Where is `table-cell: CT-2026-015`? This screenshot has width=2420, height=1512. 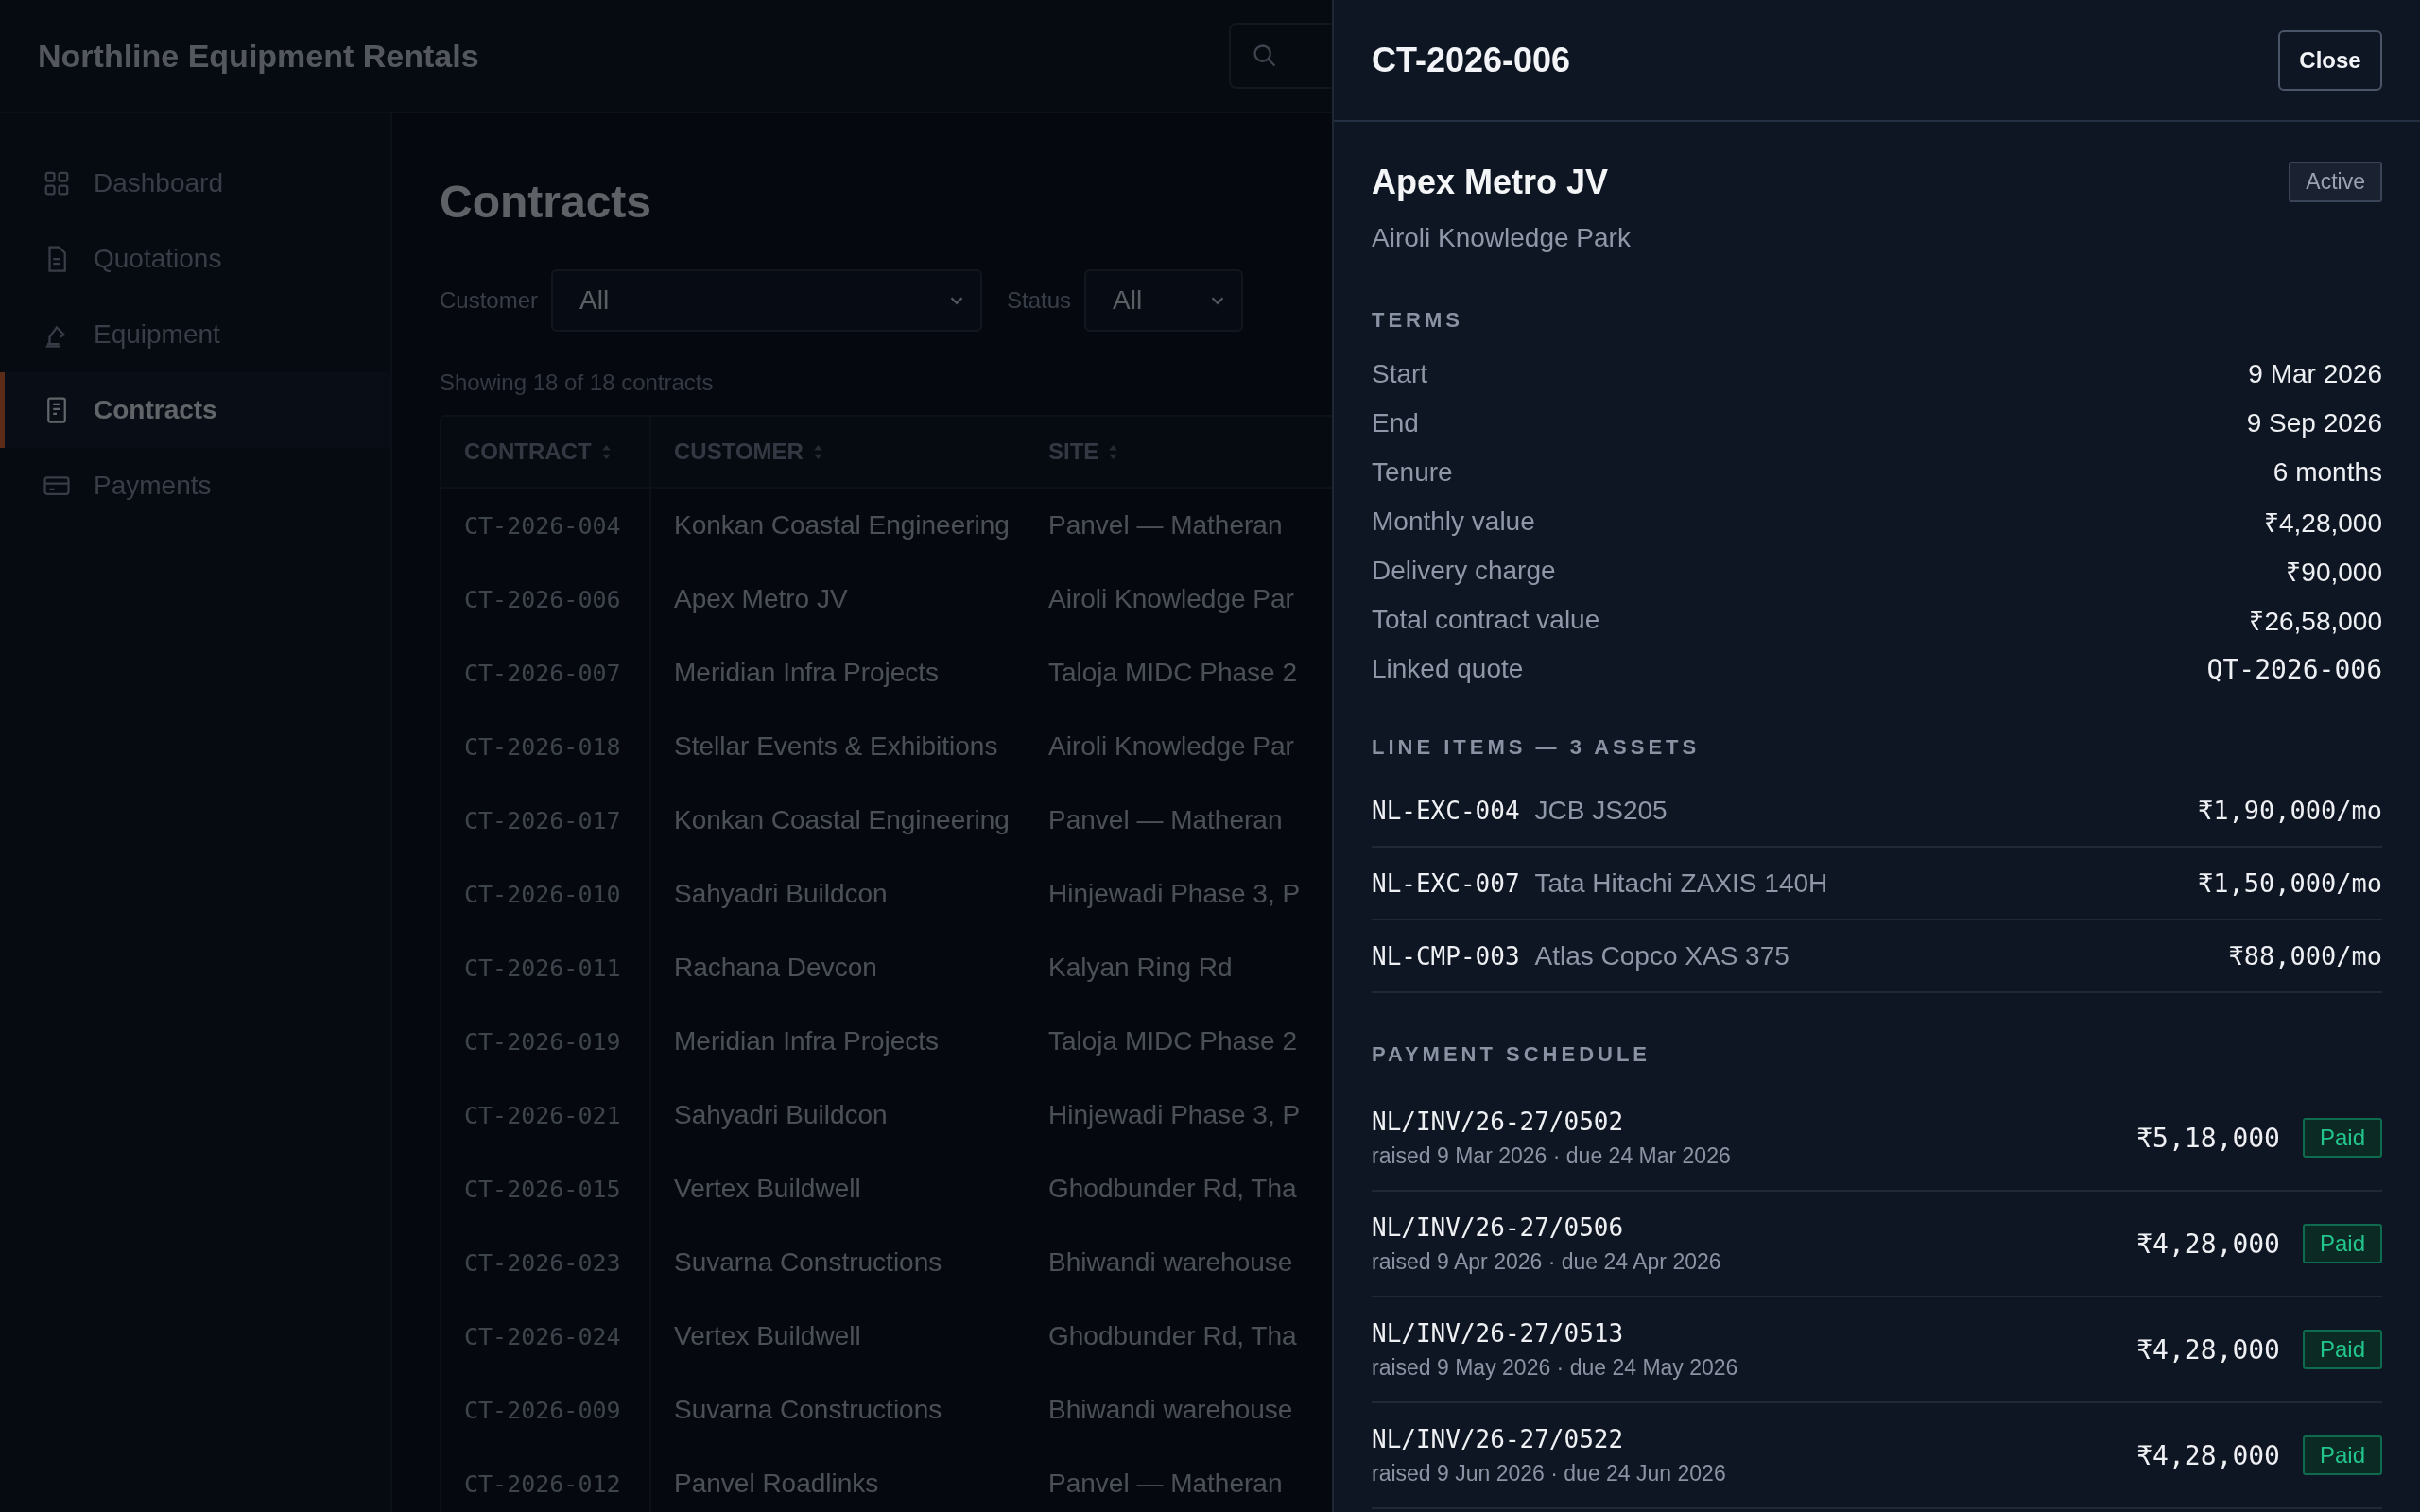 table-cell: CT-2026-015 is located at coordinates (546, 1189).